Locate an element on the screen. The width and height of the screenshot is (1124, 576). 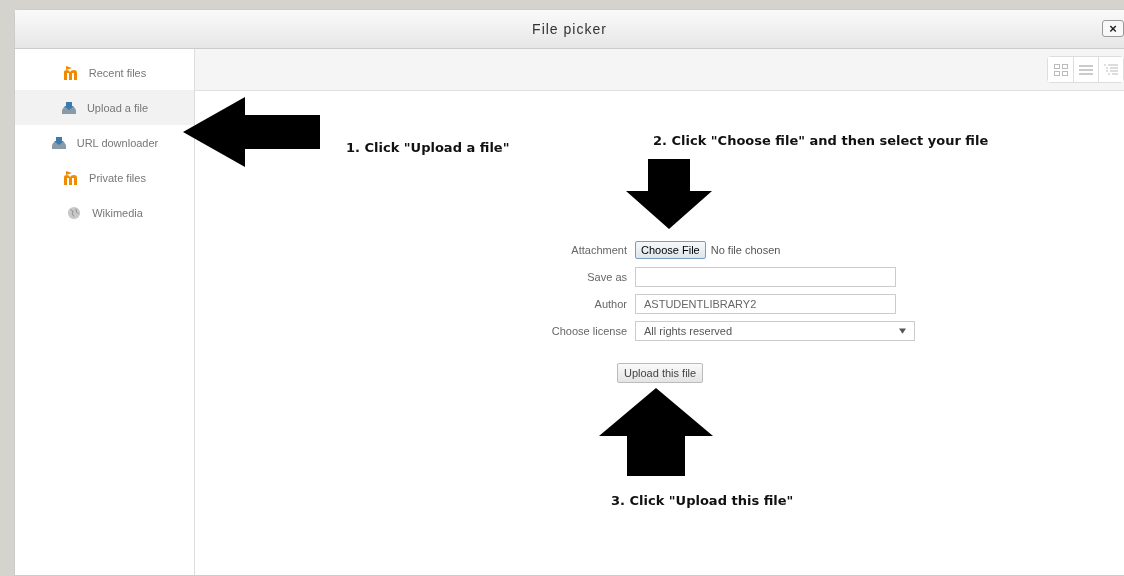
input-field is located at coordinates (765, 277).